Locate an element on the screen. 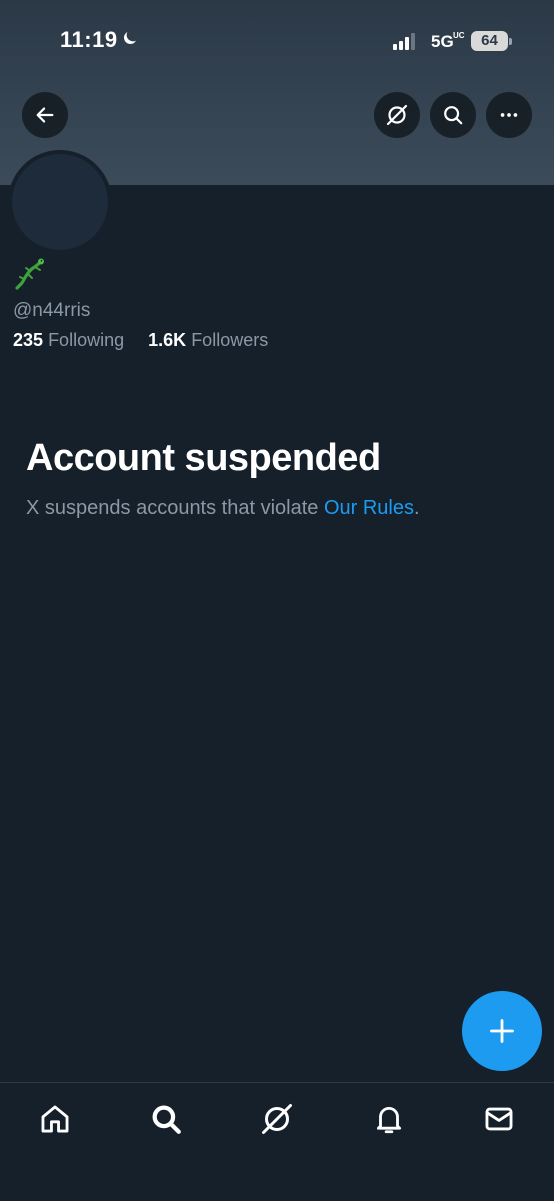 Image resolution: width=554 pixels, height=1201 pixels. following-count: 235 is located at coordinates (28, 340).